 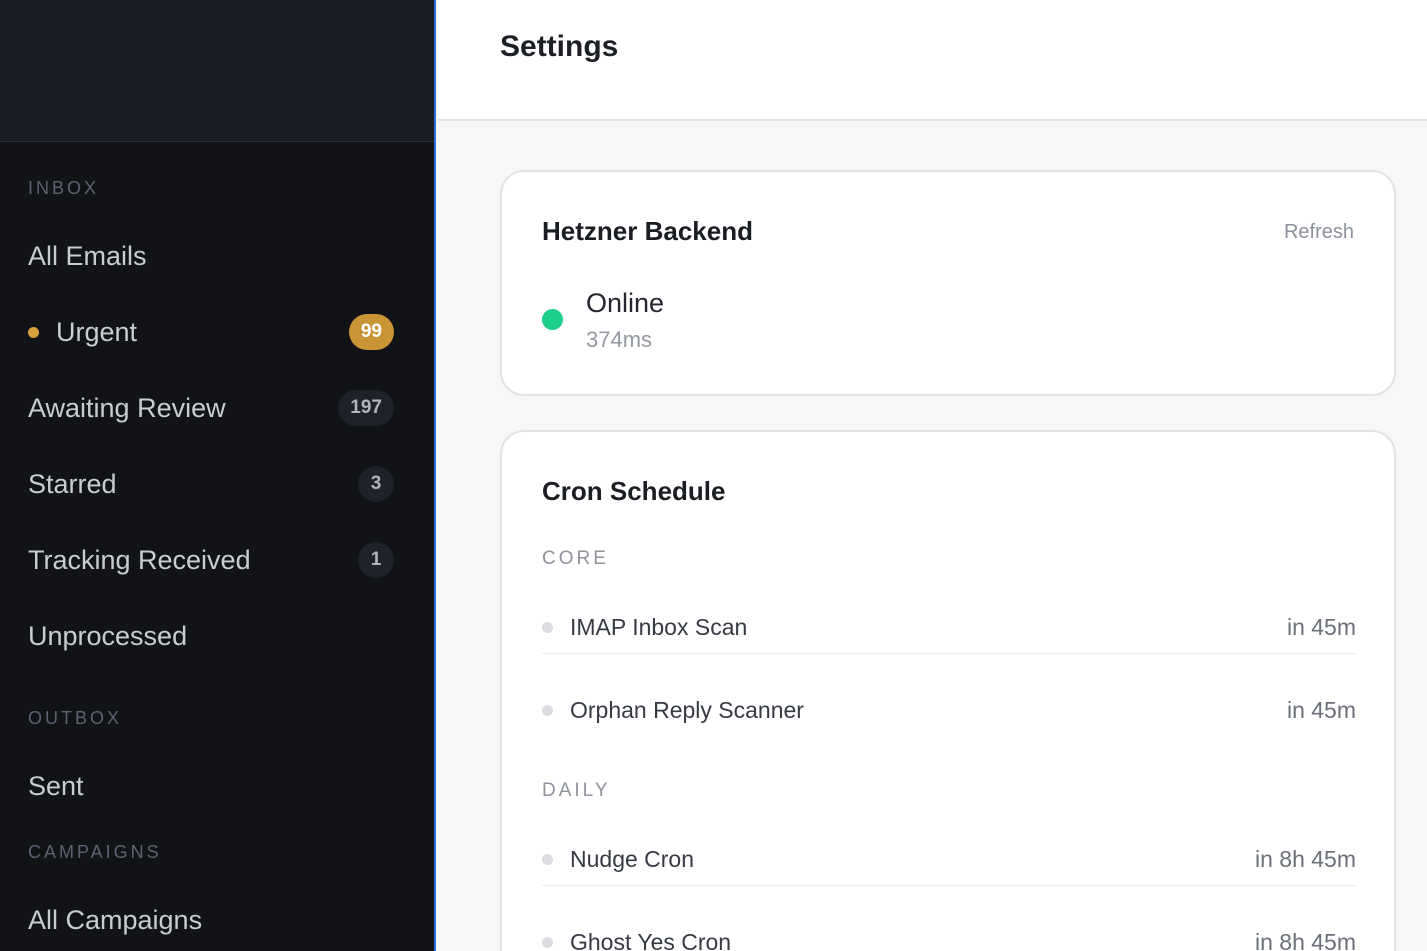 What do you see at coordinates (211, 636) in the screenshot?
I see `sidebar-item-unprocessed: Unprocessed` at bounding box center [211, 636].